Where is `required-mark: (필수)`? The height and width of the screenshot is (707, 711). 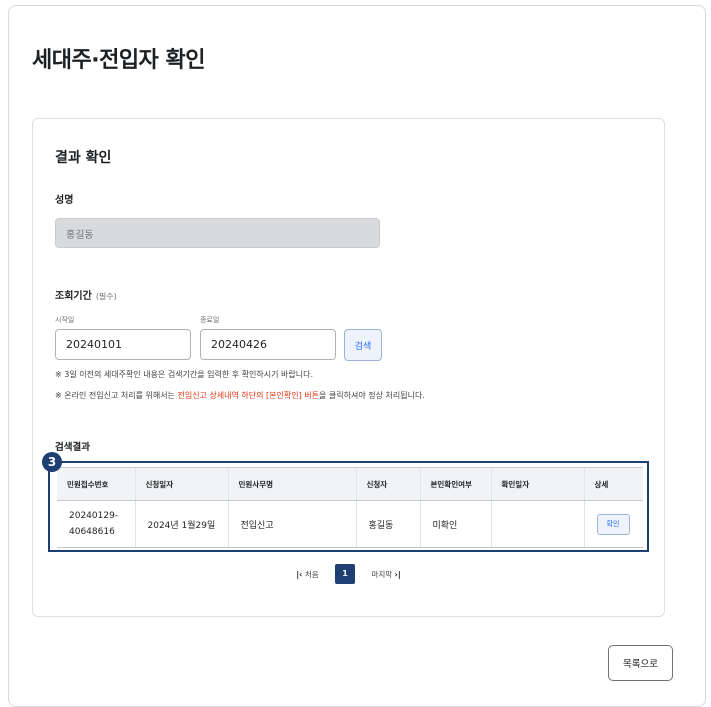 required-mark: (필수) is located at coordinates (106, 296).